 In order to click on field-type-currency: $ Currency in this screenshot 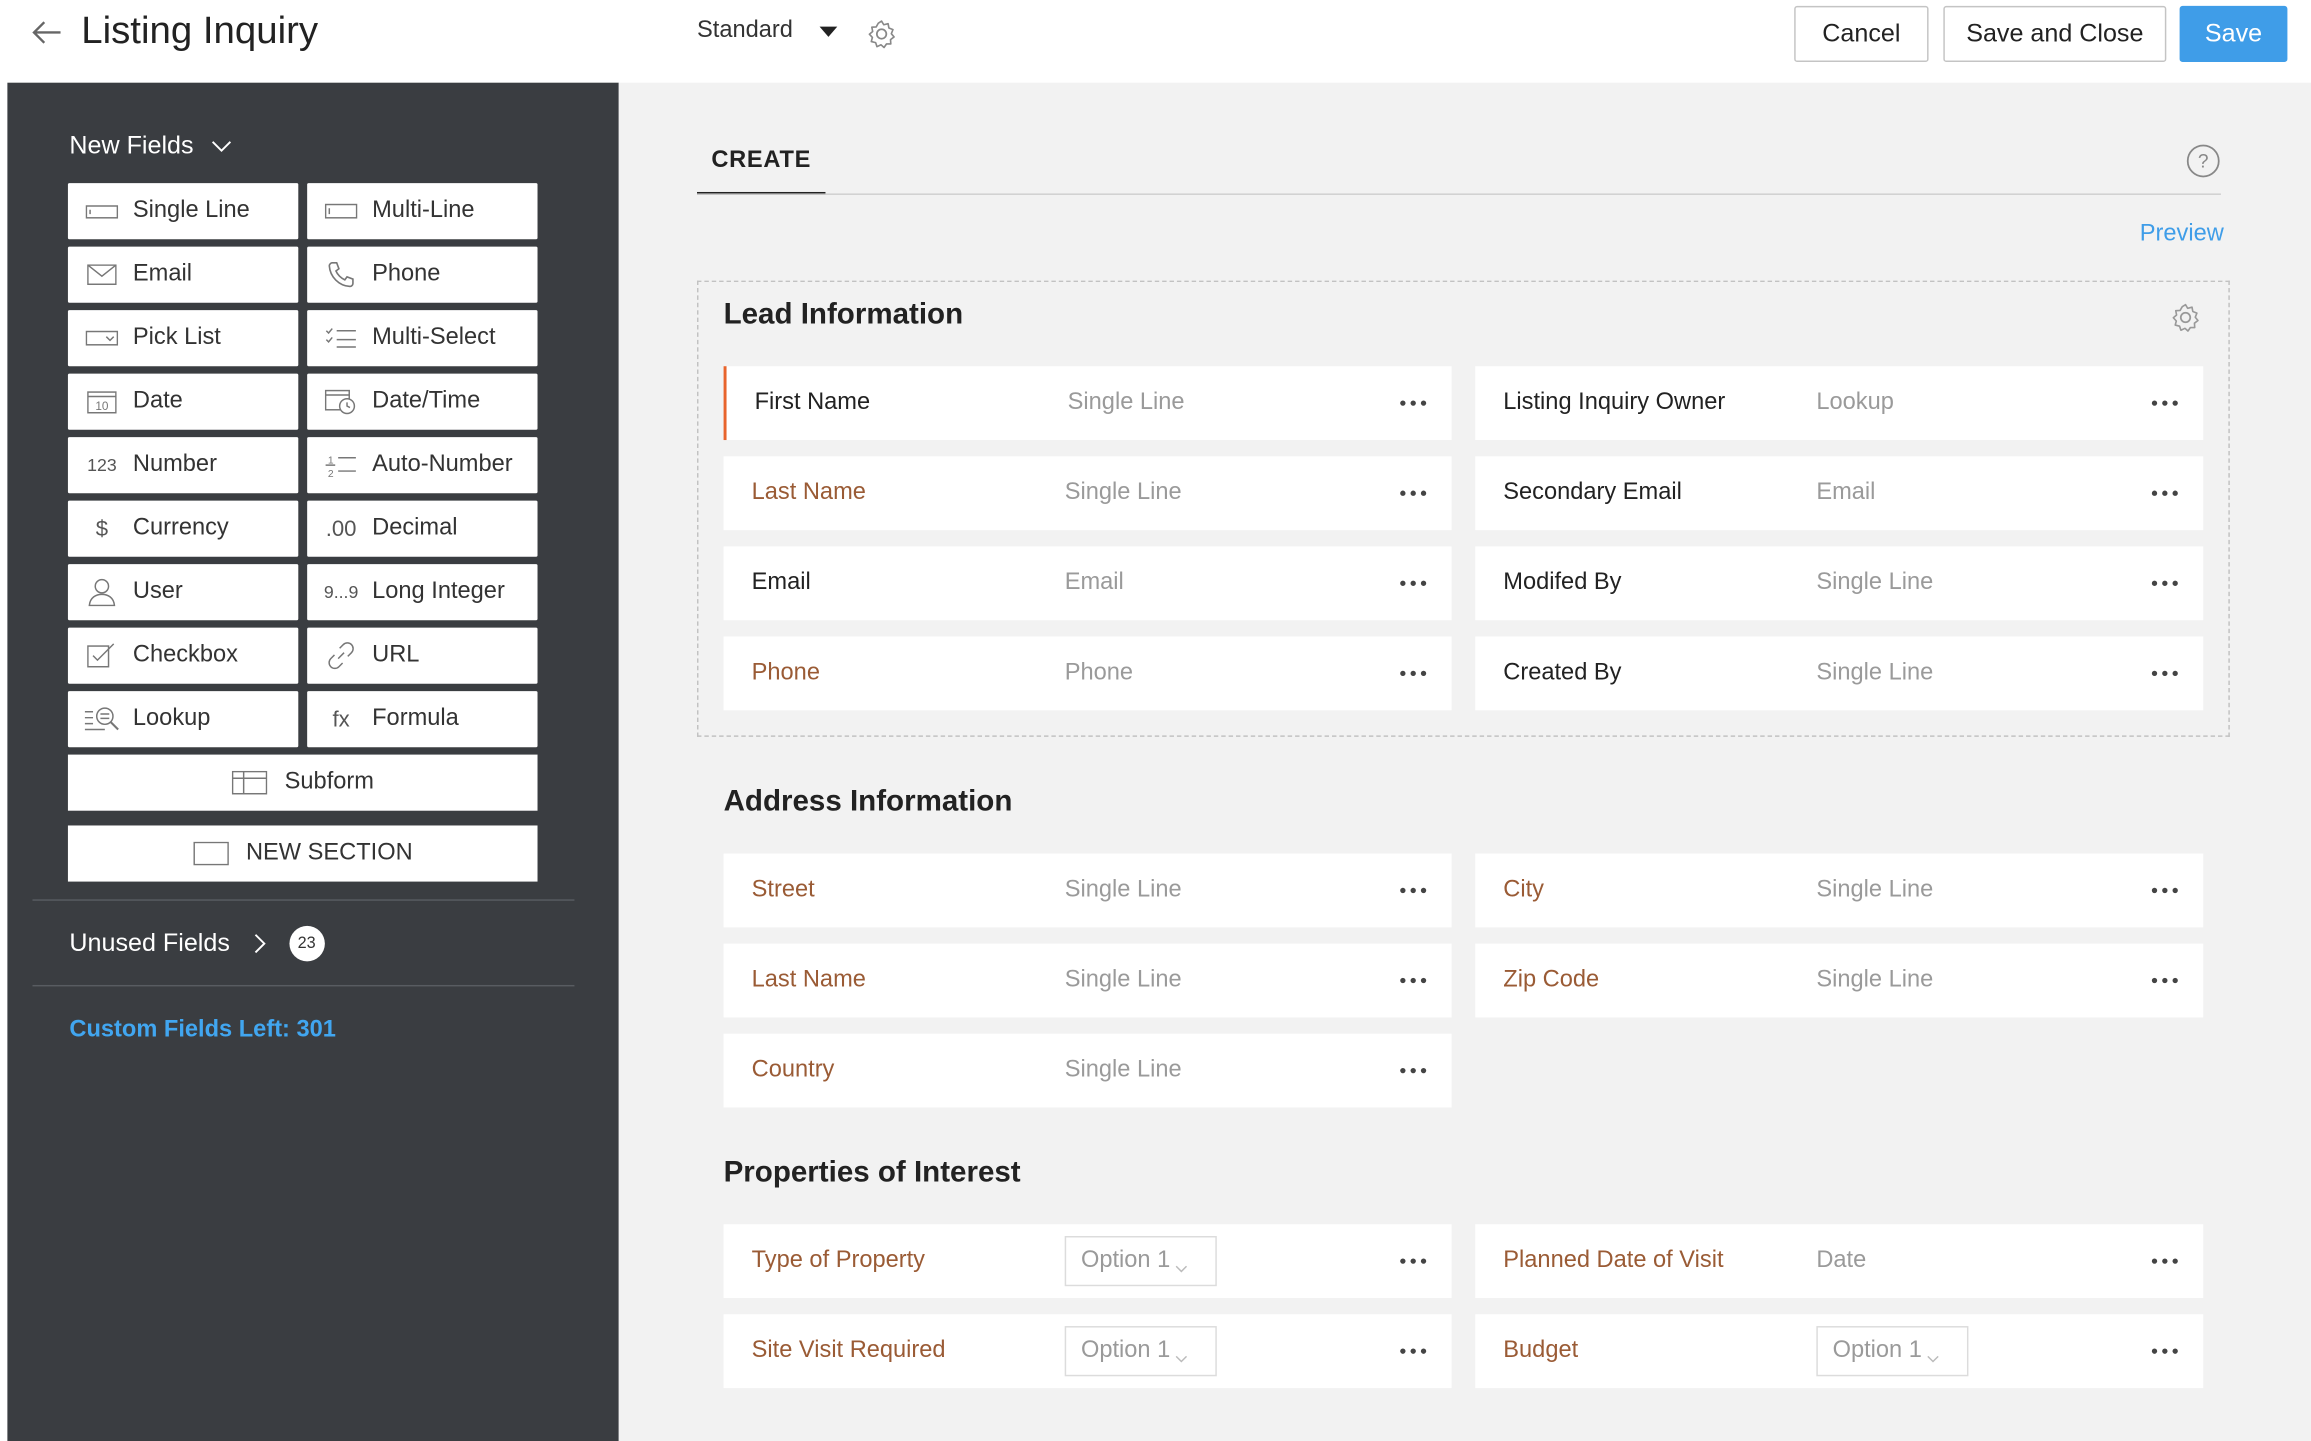, I will do `click(183, 528)`.